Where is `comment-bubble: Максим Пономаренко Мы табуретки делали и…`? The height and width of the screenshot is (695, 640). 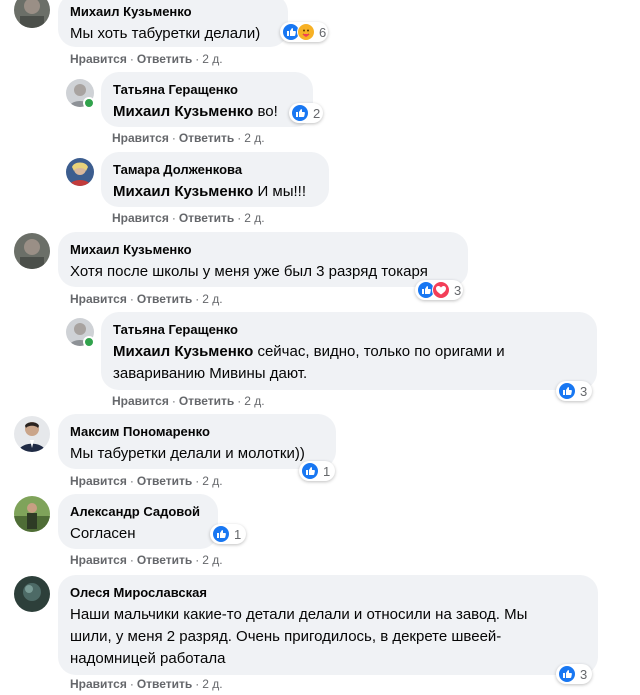
comment-bubble: Максим Пономаренко Мы табуретки делали и… is located at coordinates (197, 441).